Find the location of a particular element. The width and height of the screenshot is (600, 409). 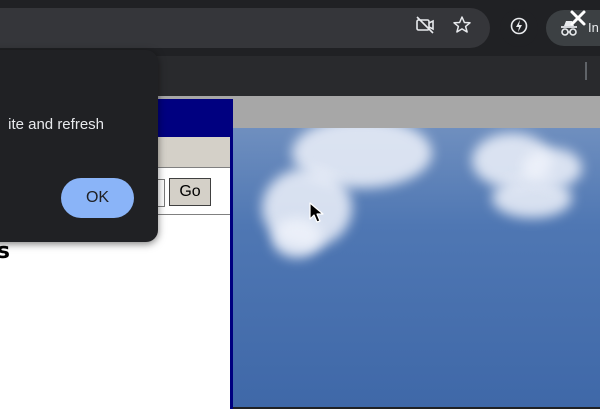

cloud-shape is located at coordinates (552, 168).